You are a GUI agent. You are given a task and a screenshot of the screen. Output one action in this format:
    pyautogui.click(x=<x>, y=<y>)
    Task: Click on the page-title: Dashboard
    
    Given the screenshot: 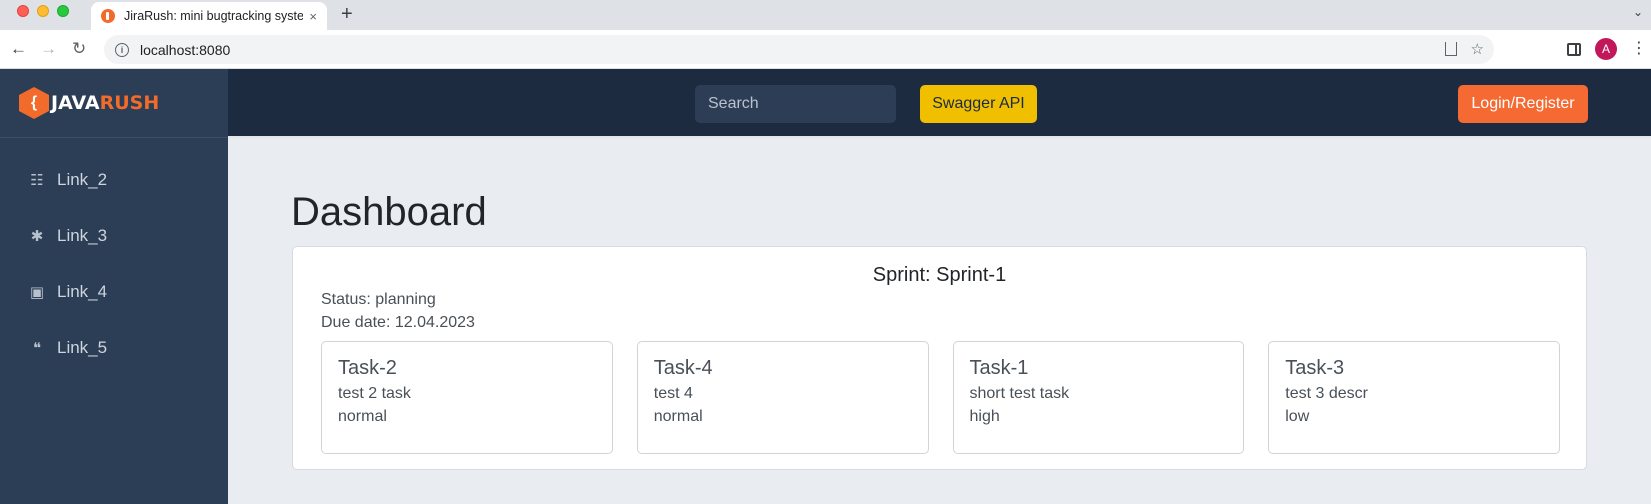 What is the action you would take?
    pyautogui.click(x=389, y=212)
    